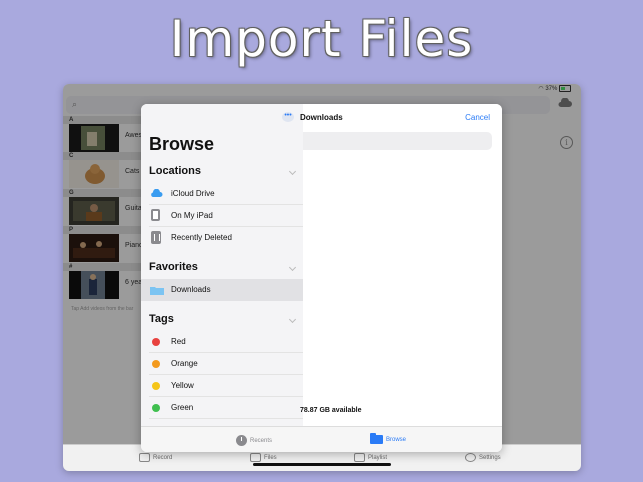 This screenshot has width=643, height=482. Describe the element at coordinates (477, 117) in the screenshot. I see `cancel-button: Cancel` at that location.